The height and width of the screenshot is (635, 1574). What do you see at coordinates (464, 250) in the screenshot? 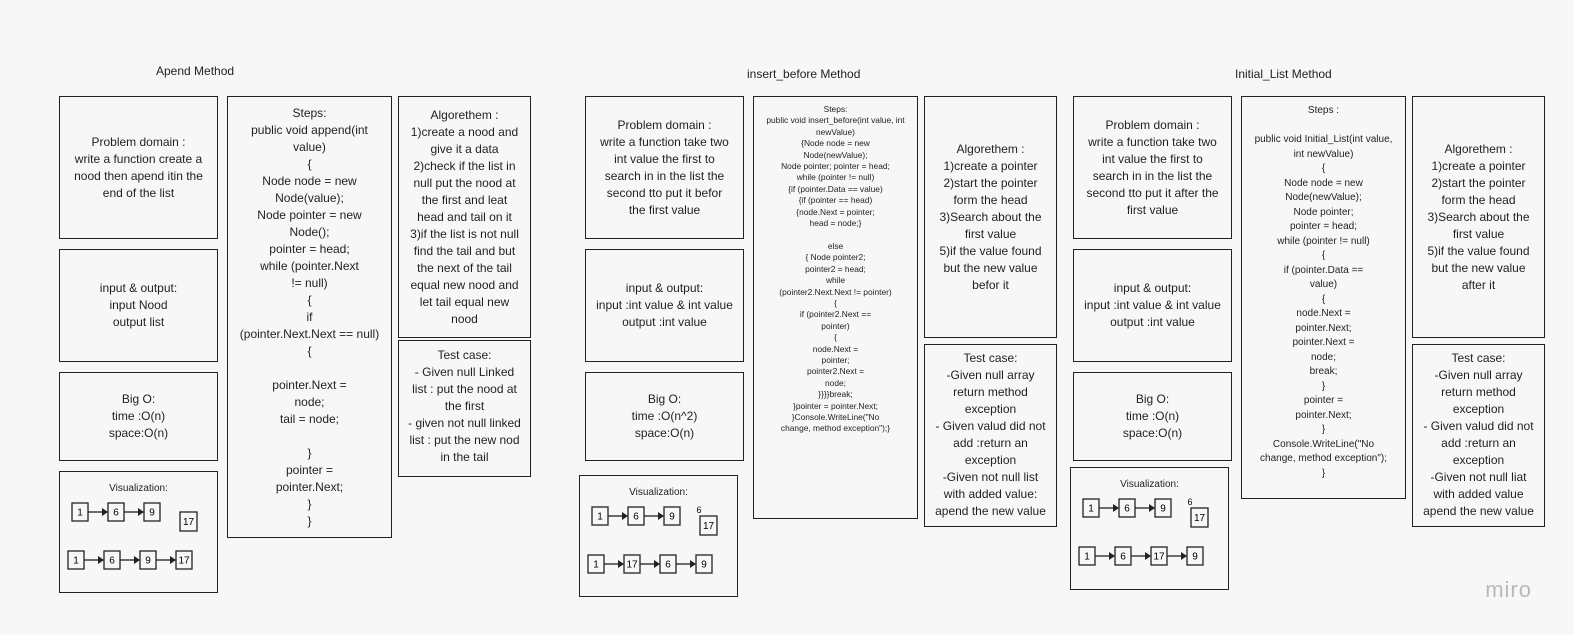
I see `card-text-line: find the tail and but` at bounding box center [464, 250].